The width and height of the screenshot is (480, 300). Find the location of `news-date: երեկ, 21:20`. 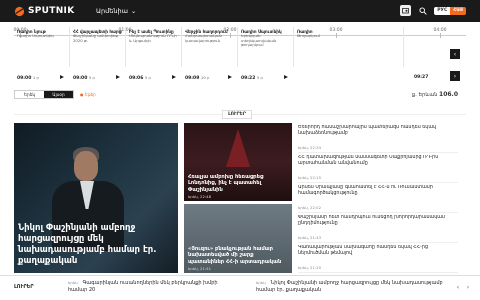

news-date: երեկ, 21:20 is located at coordinates (309, 267).